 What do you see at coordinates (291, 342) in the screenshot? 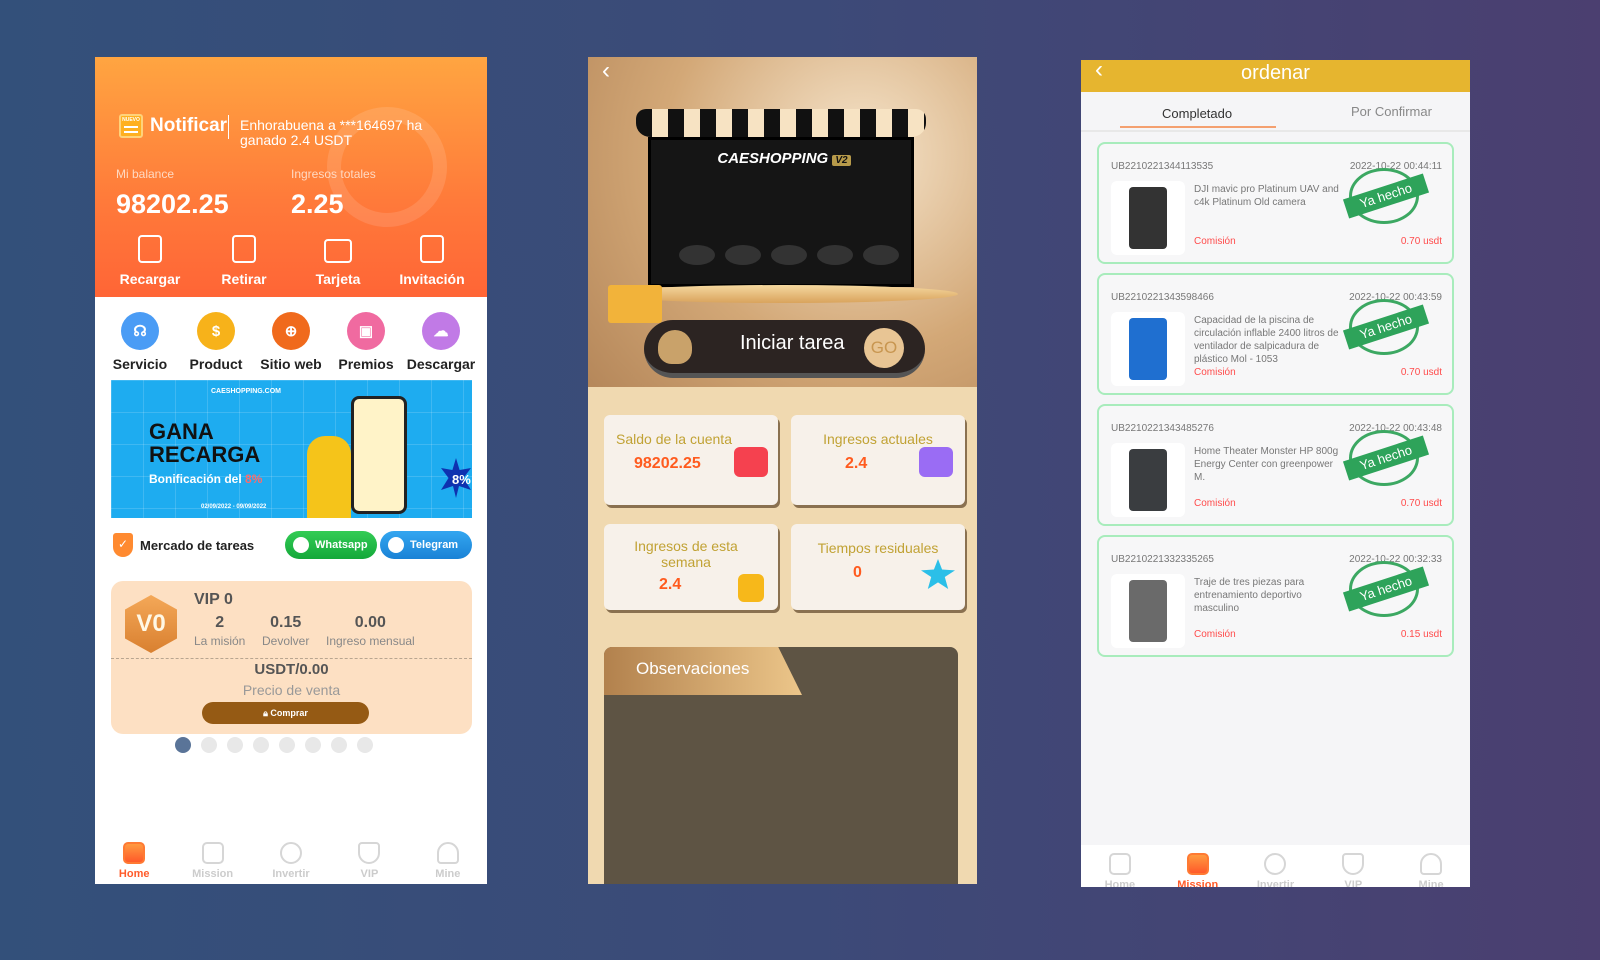
I see `website-button: ⊕ Sitio web` at bounding box center [291, 342].